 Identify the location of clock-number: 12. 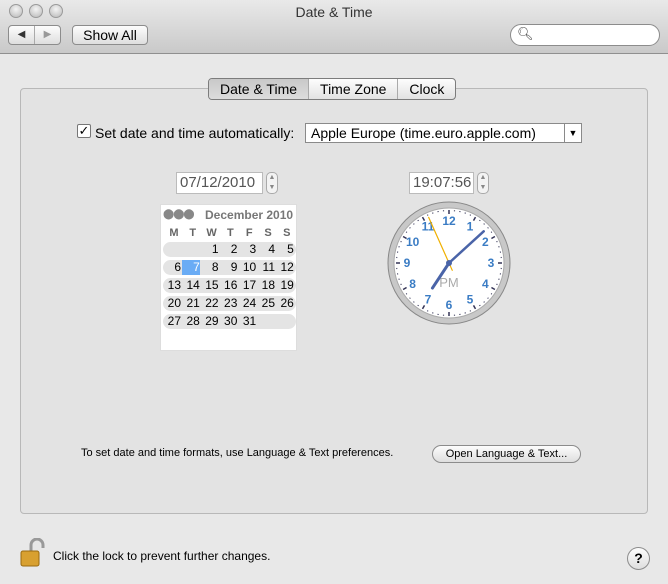
(449, 221).